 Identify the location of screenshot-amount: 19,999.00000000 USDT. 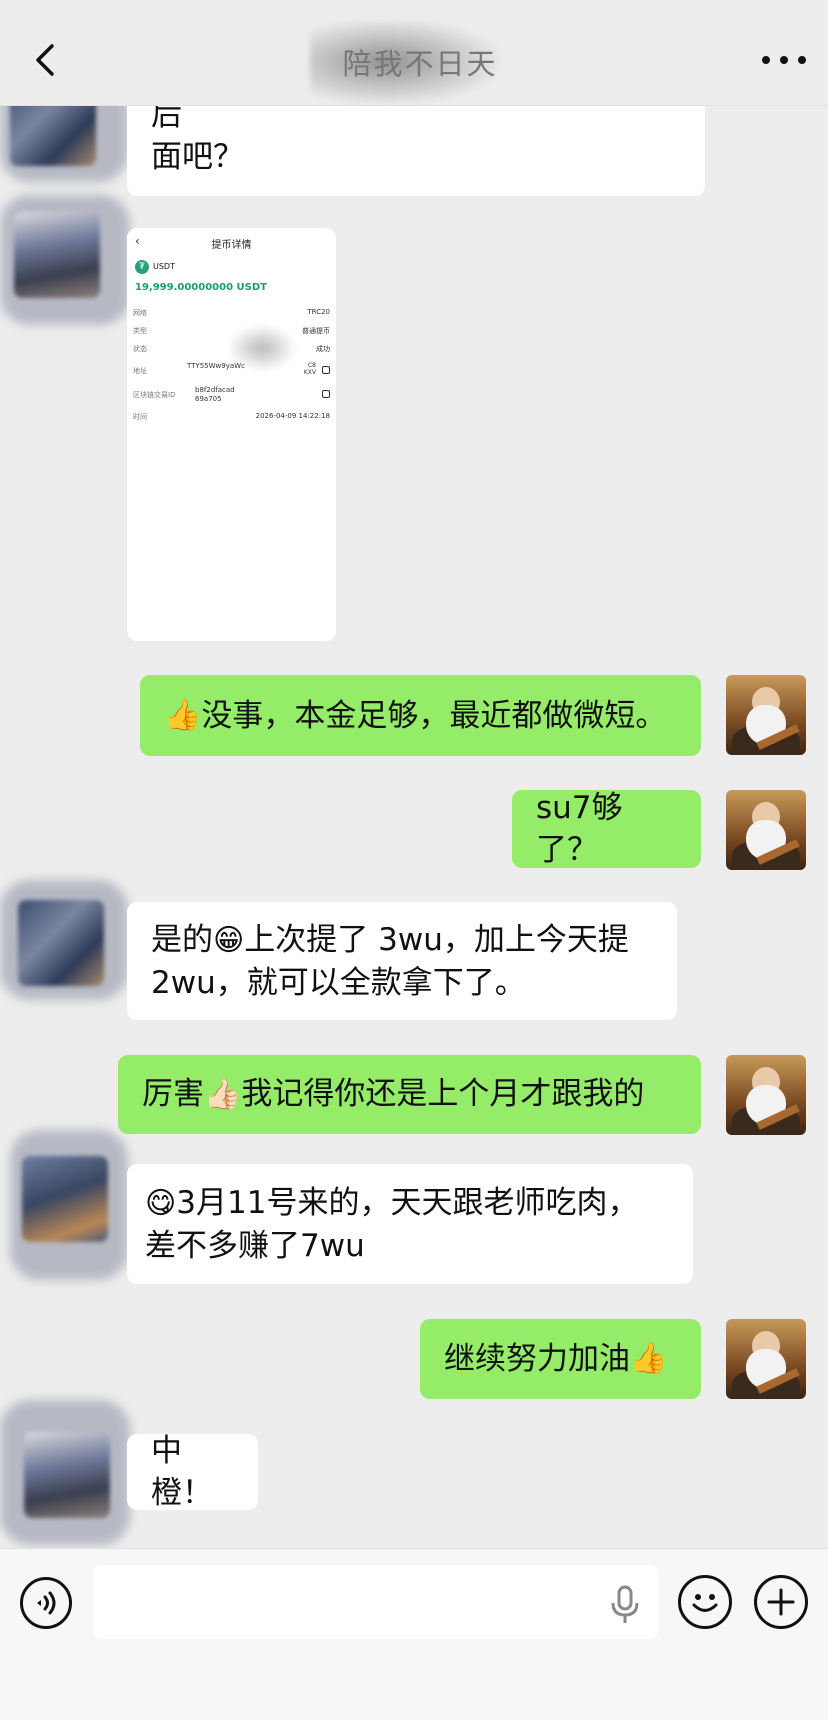
(201, 287).